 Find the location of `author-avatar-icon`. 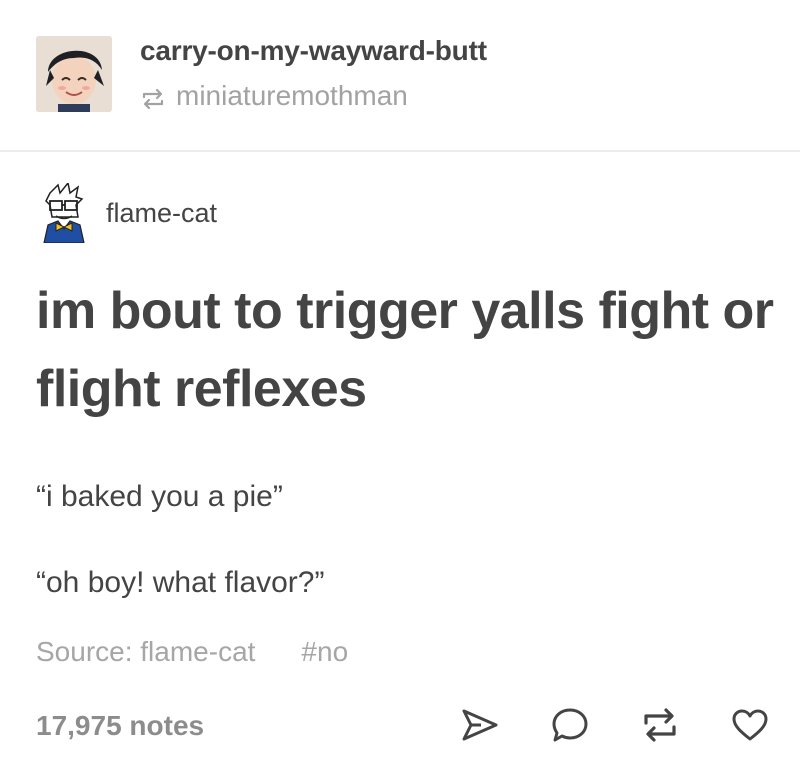

author-avatar-icon is located at coordinates (64, 212).